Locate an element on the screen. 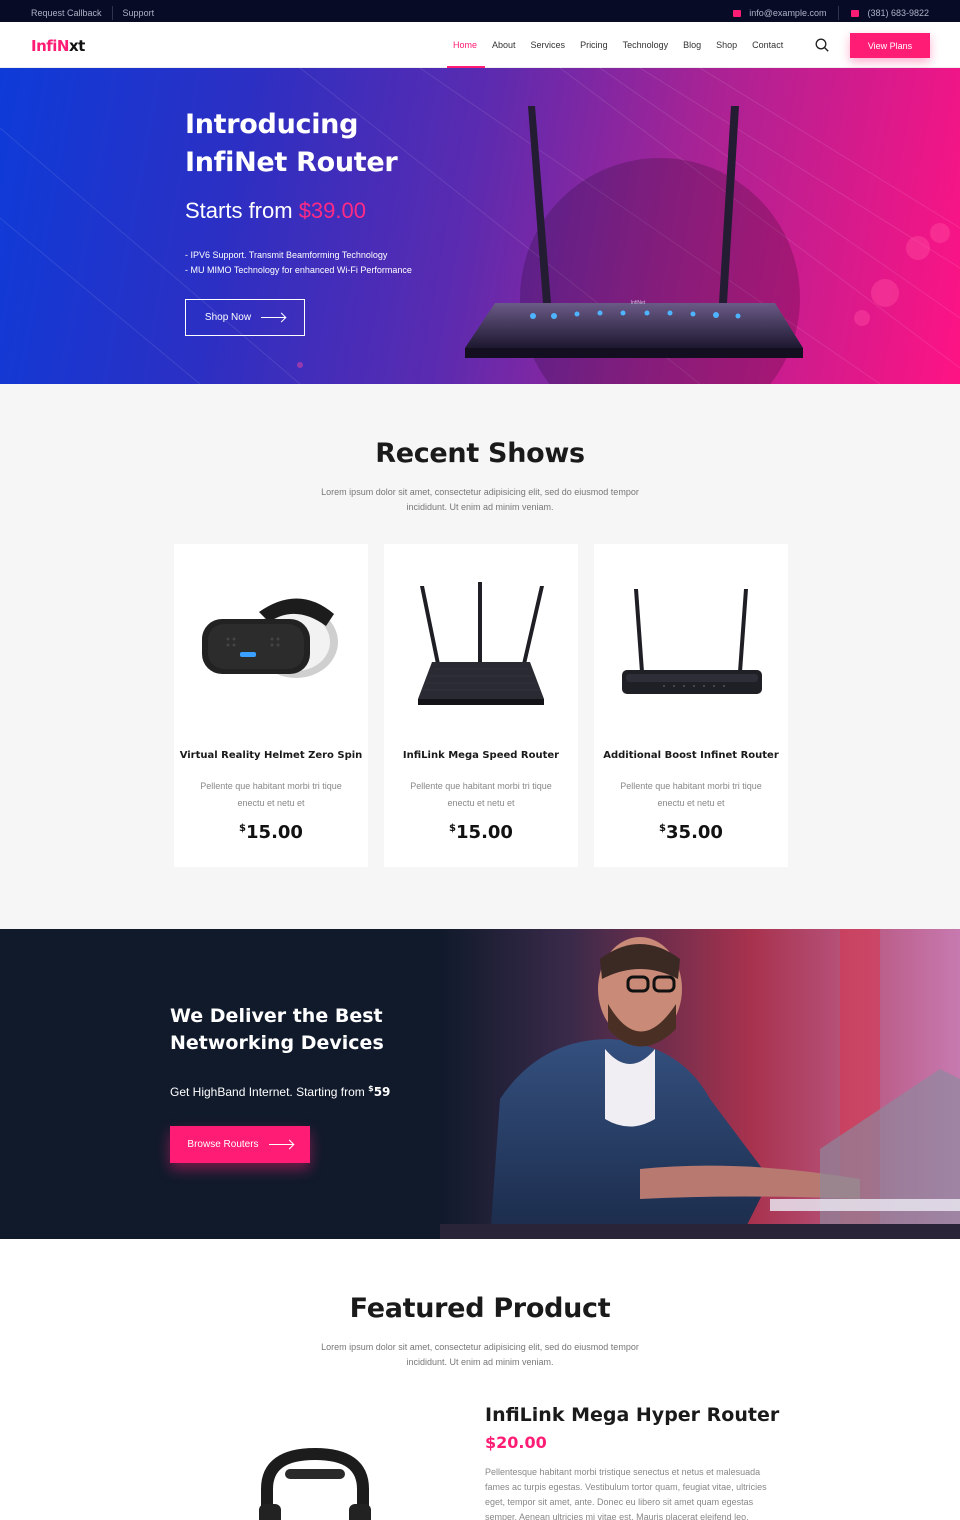 The image size is (960, 1520). support-link: Support is located at coordinates (139, 13).